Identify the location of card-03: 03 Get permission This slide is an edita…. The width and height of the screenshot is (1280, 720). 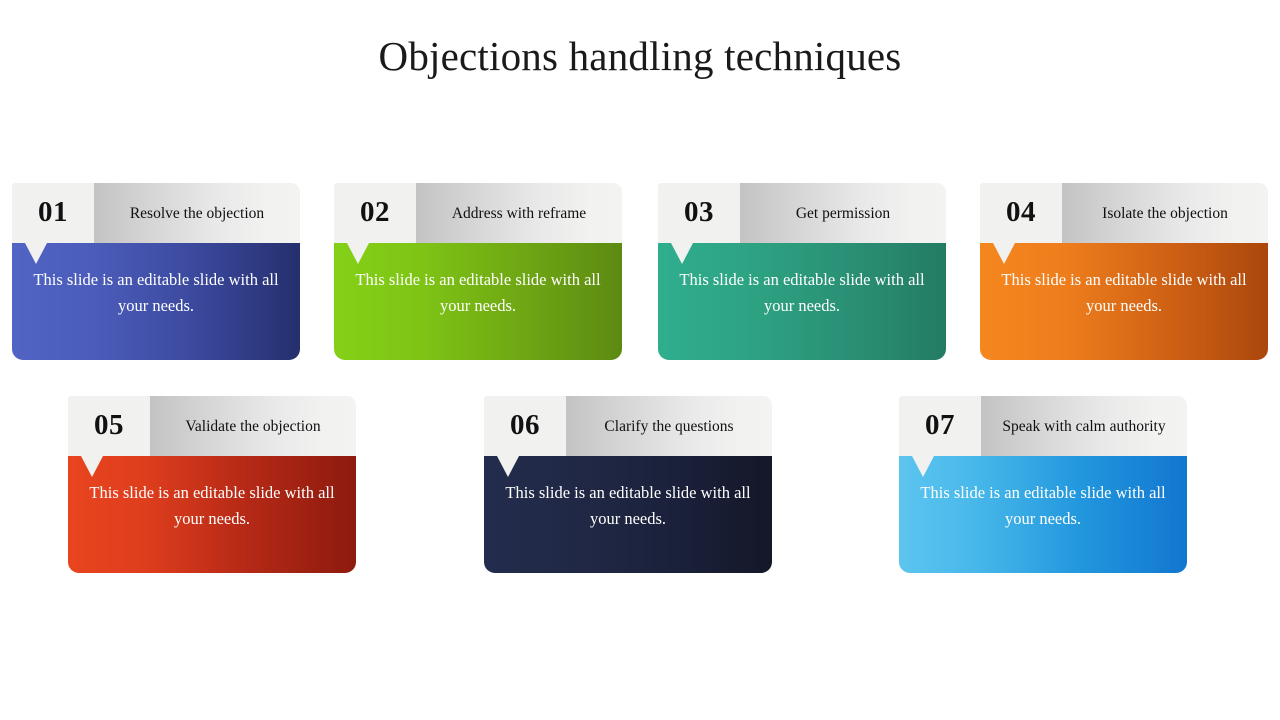
(802, 271).